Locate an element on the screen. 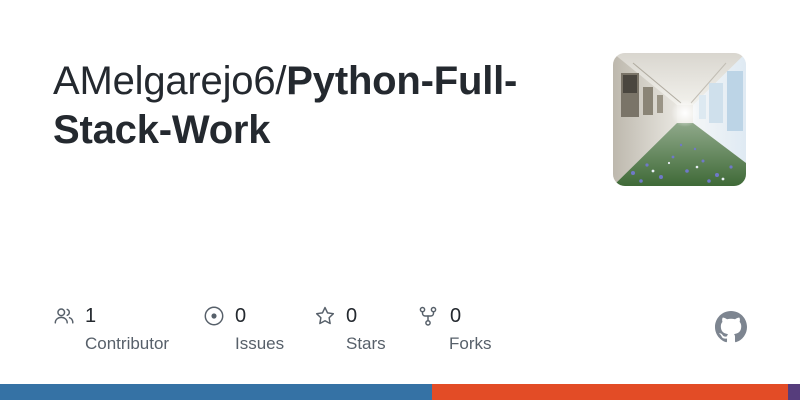 Image resolution: width=800 pixels, height=400 pixels. repo-name-line1: Python-Full- is located at coordinates (402, 81).